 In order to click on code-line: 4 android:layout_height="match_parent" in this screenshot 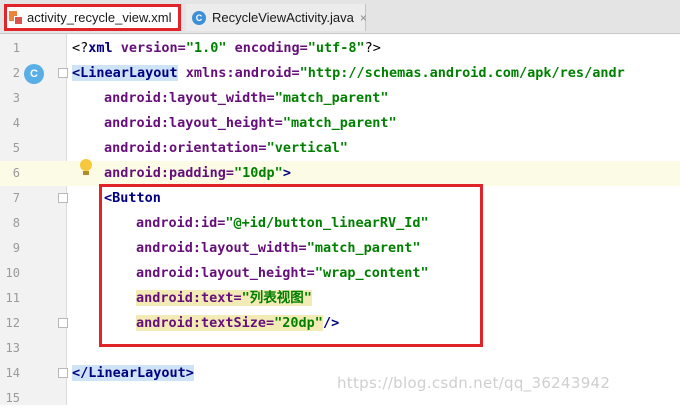, I will do `click(340, 123)`.